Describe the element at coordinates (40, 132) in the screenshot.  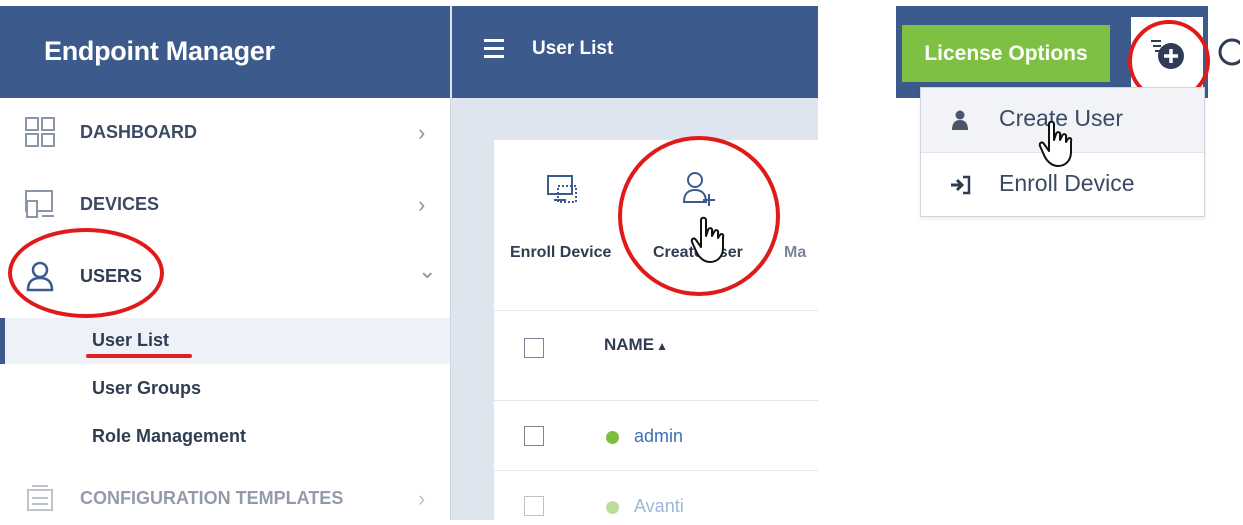
I see `dashboard-icon` at that location.